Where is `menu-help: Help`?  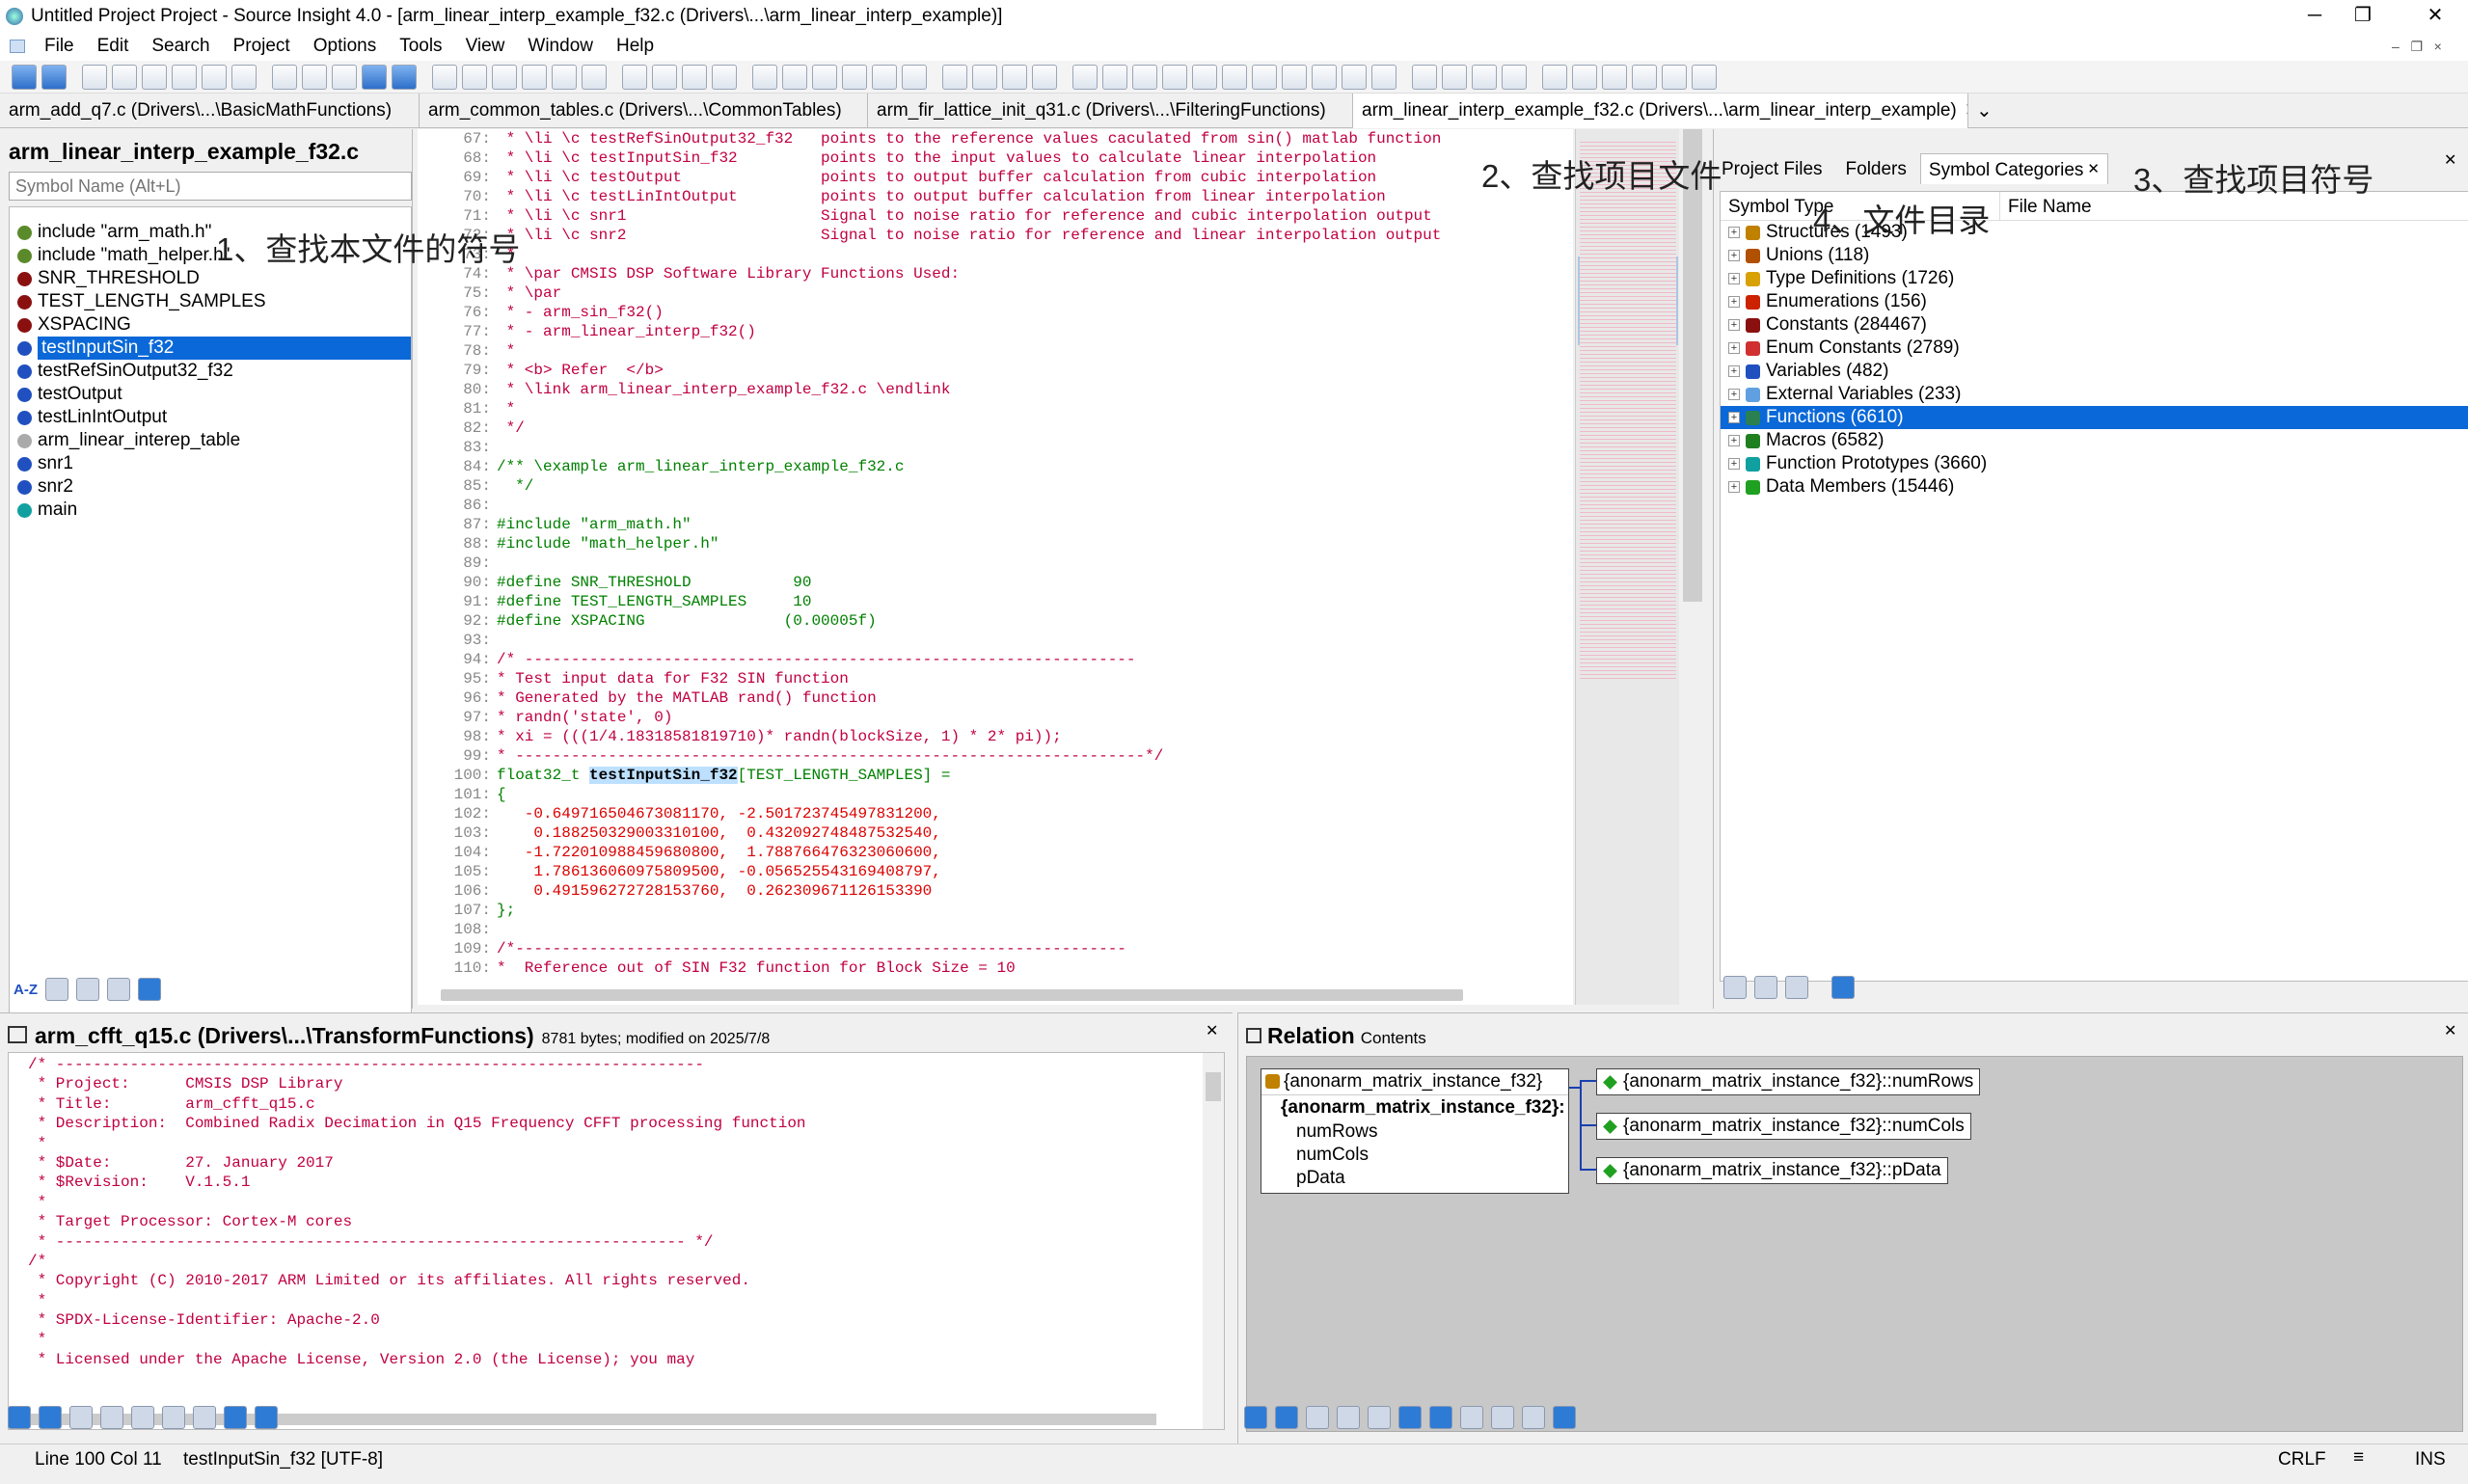
menu-help: Help is located at coordinates (635, 46).